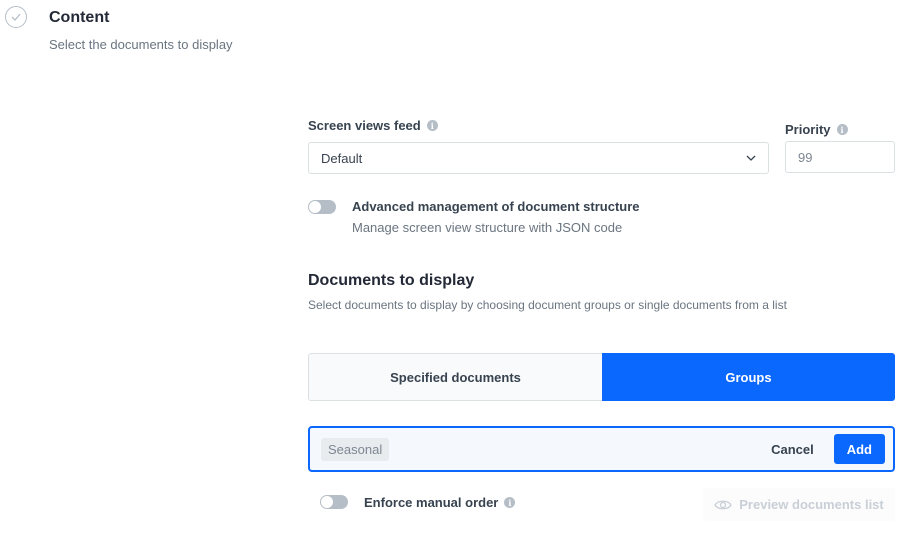  What do you see at coordinates (723, 504) in the screenshot?
I see `eye-icon` at bounding box center [723, 504].